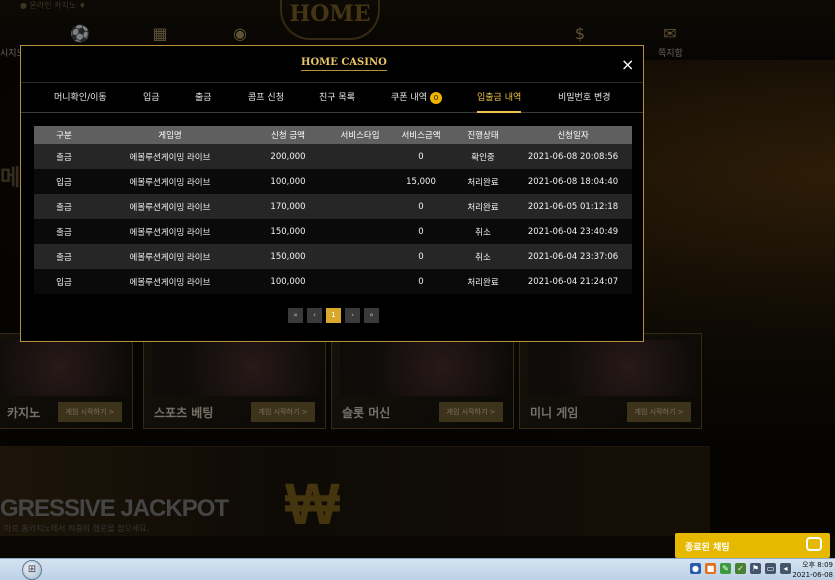  What do you see at coordinates (499, 98) in the screenshot?
I see `tab-transaction-history: 입출금 내역` at bounding box center [499, 98].